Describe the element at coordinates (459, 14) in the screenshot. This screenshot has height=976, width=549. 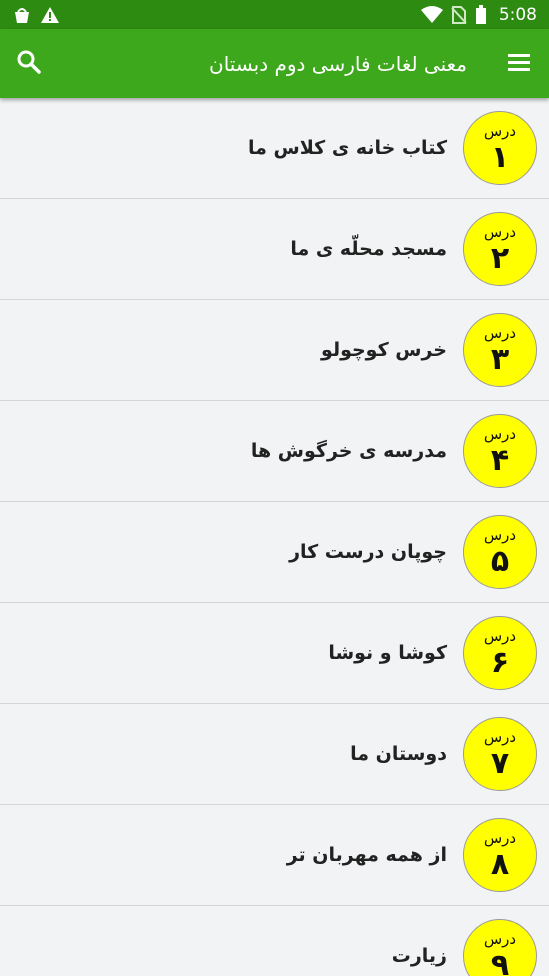
I see `no-sim-icon` at that location.